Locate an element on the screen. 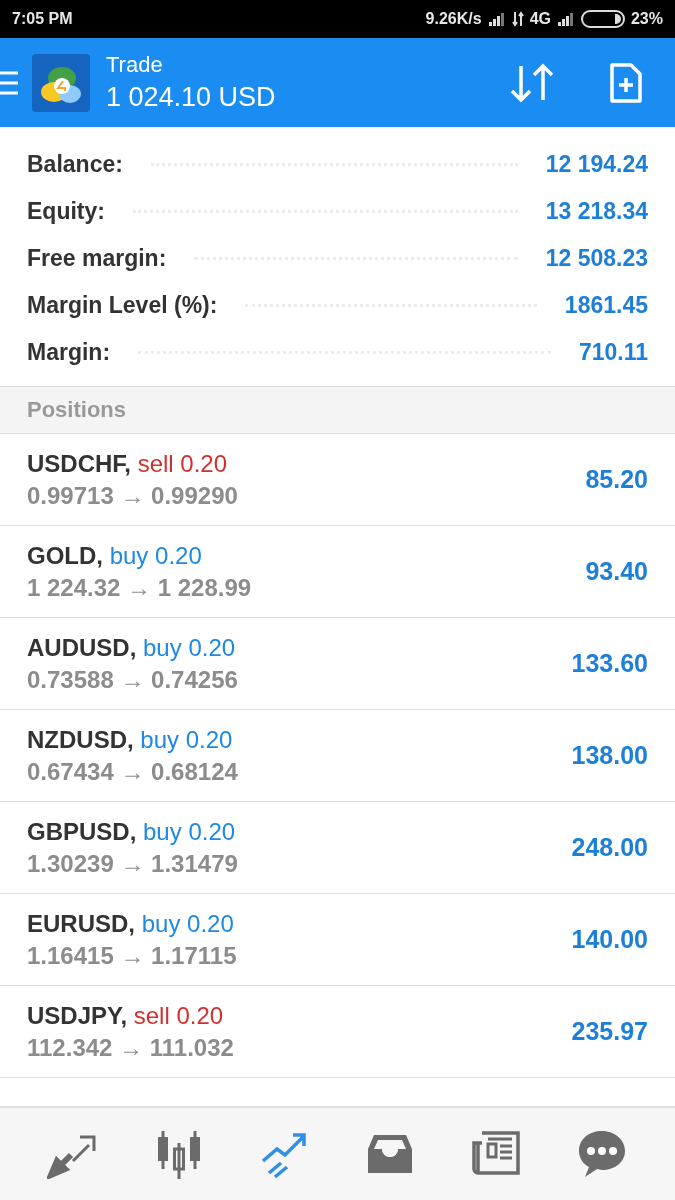  position-row: GOLD, buy 0.20 1 224.32 → 1 228.99 93.40 is located at coordinates (337, 572).